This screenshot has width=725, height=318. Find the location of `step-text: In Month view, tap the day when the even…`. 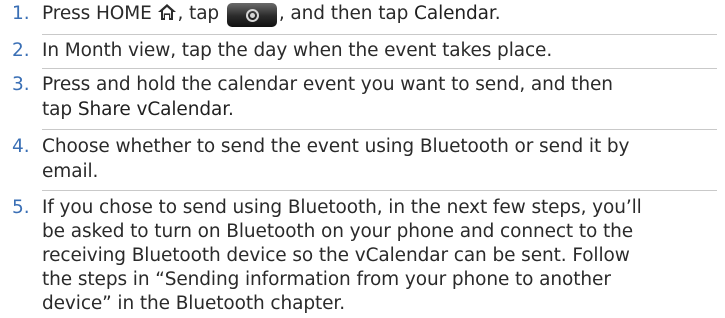

step-text: In Month view, tap the day when the even… is located at coordinates (297, 50).